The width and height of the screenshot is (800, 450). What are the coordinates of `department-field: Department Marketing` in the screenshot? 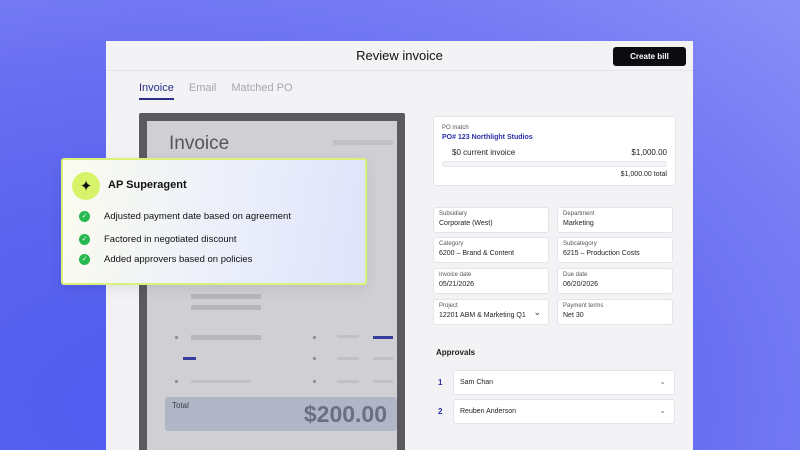 It's located at (615, 220).